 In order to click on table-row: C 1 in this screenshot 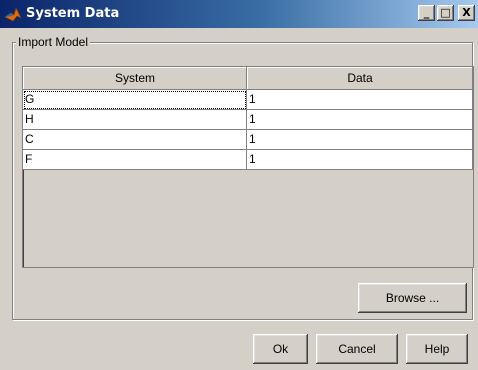, I will do `click(248, 140)`.